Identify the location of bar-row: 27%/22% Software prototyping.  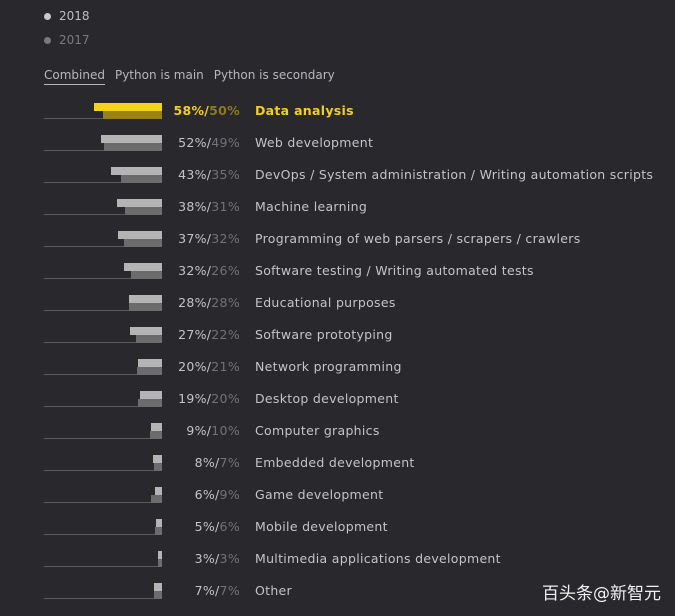
(337, 336).